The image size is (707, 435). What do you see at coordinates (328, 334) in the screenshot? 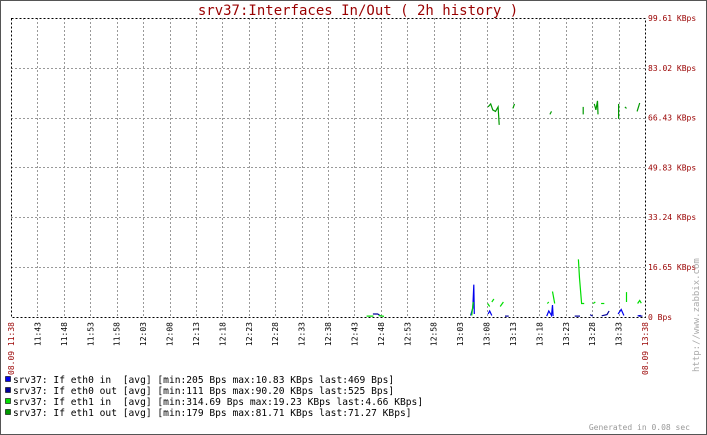
I see `x-tick-label: 12:38` at bounding box center [328, 334].